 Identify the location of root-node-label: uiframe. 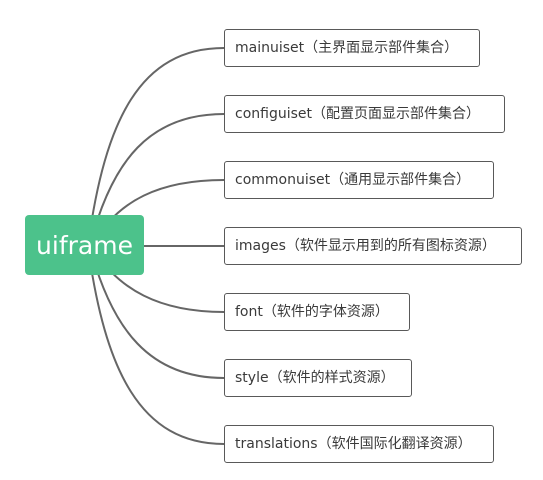
(84, 245).